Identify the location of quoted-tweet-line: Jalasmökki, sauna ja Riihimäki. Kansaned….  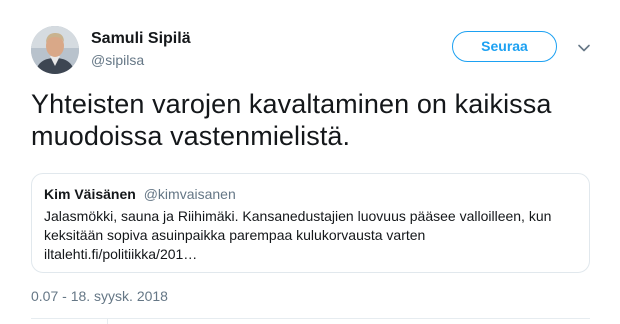
(298, 216).